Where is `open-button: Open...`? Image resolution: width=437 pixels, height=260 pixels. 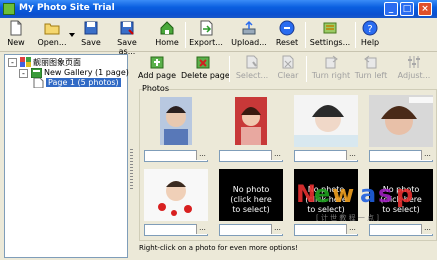
open-button: Open... is located at coordinates (52, 35).